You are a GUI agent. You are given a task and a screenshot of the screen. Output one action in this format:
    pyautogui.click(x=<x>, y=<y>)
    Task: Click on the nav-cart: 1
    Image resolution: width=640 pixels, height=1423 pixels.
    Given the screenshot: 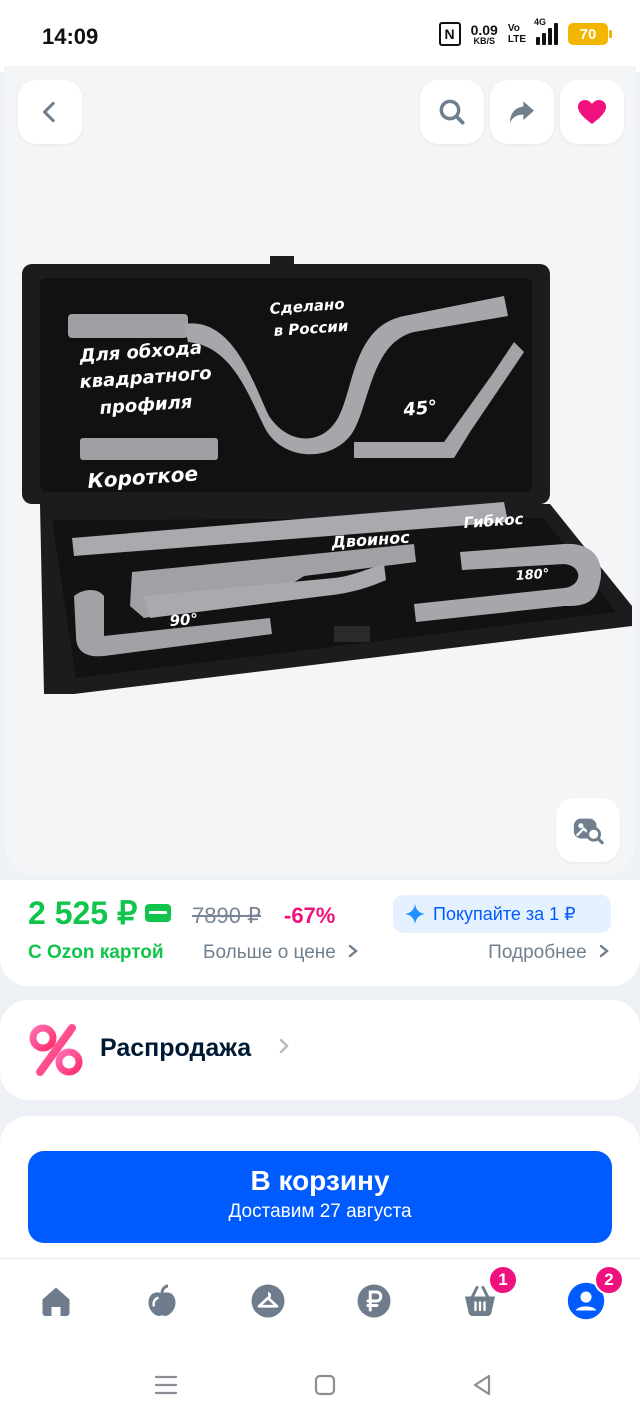 What is the action you would take?
    pyautogui.click(x=489, y=1293)
    